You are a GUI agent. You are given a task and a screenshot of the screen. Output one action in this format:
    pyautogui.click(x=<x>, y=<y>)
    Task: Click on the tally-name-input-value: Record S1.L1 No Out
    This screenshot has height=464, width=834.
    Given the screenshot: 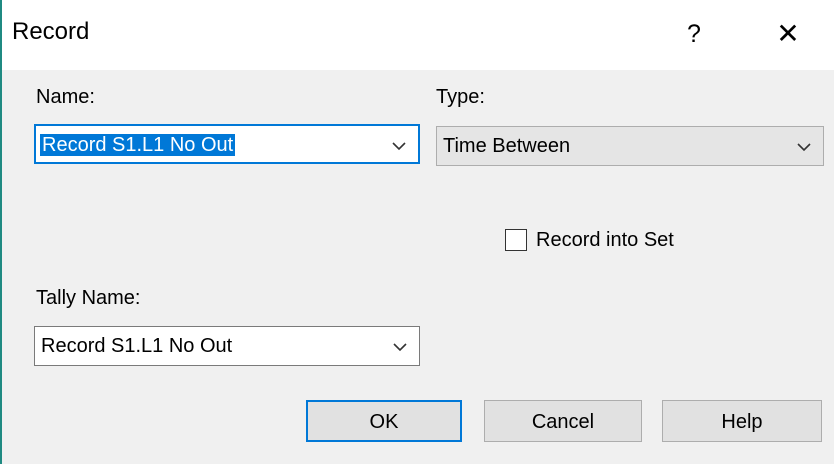 What is the action you would take?
    pyautogui.click(x=136, y=346)
    